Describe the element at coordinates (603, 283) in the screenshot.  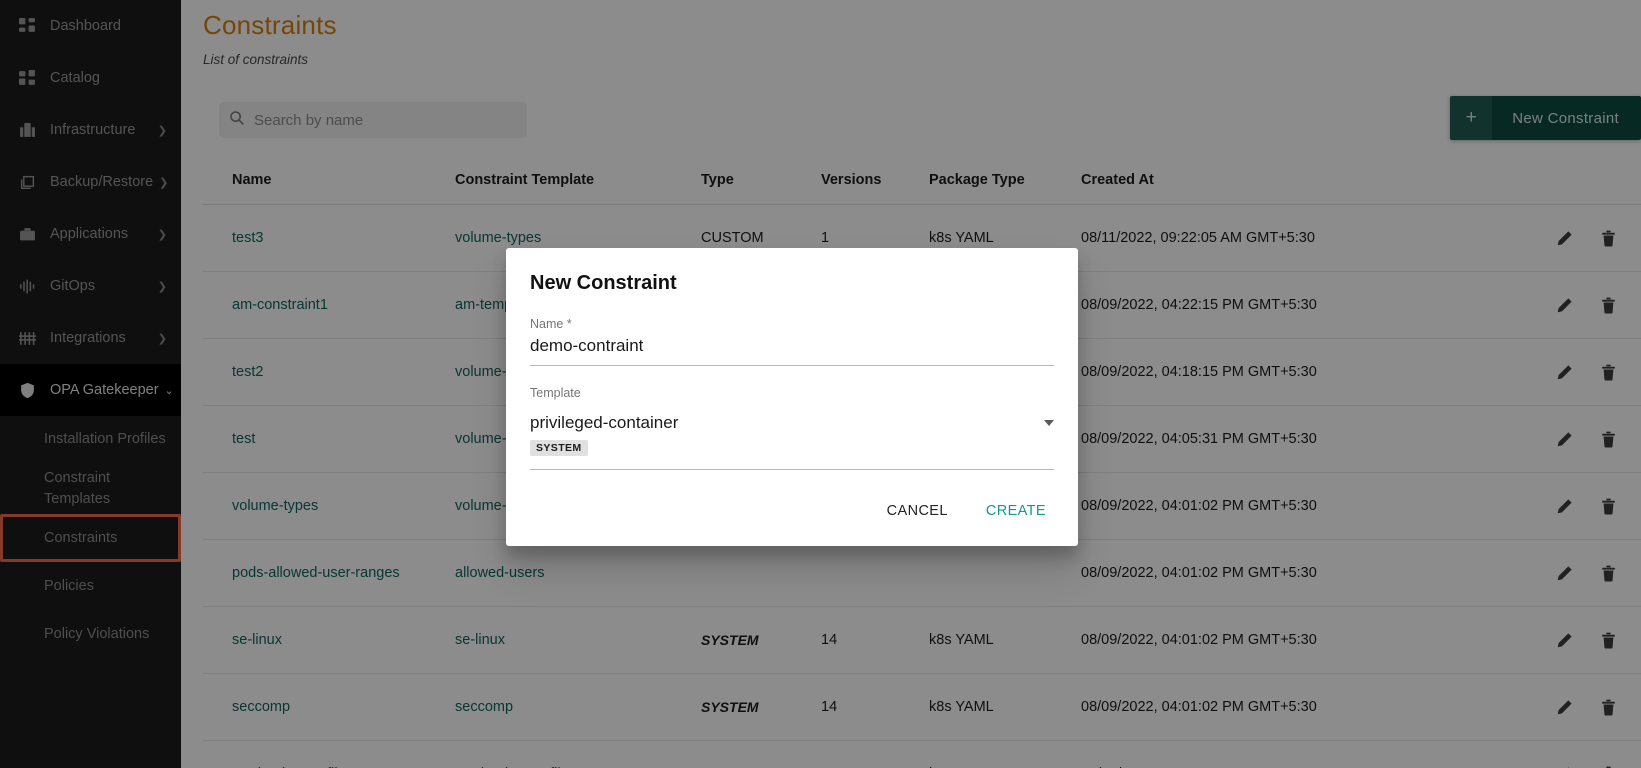
I see `dialog-title: New Constraint` at that location.